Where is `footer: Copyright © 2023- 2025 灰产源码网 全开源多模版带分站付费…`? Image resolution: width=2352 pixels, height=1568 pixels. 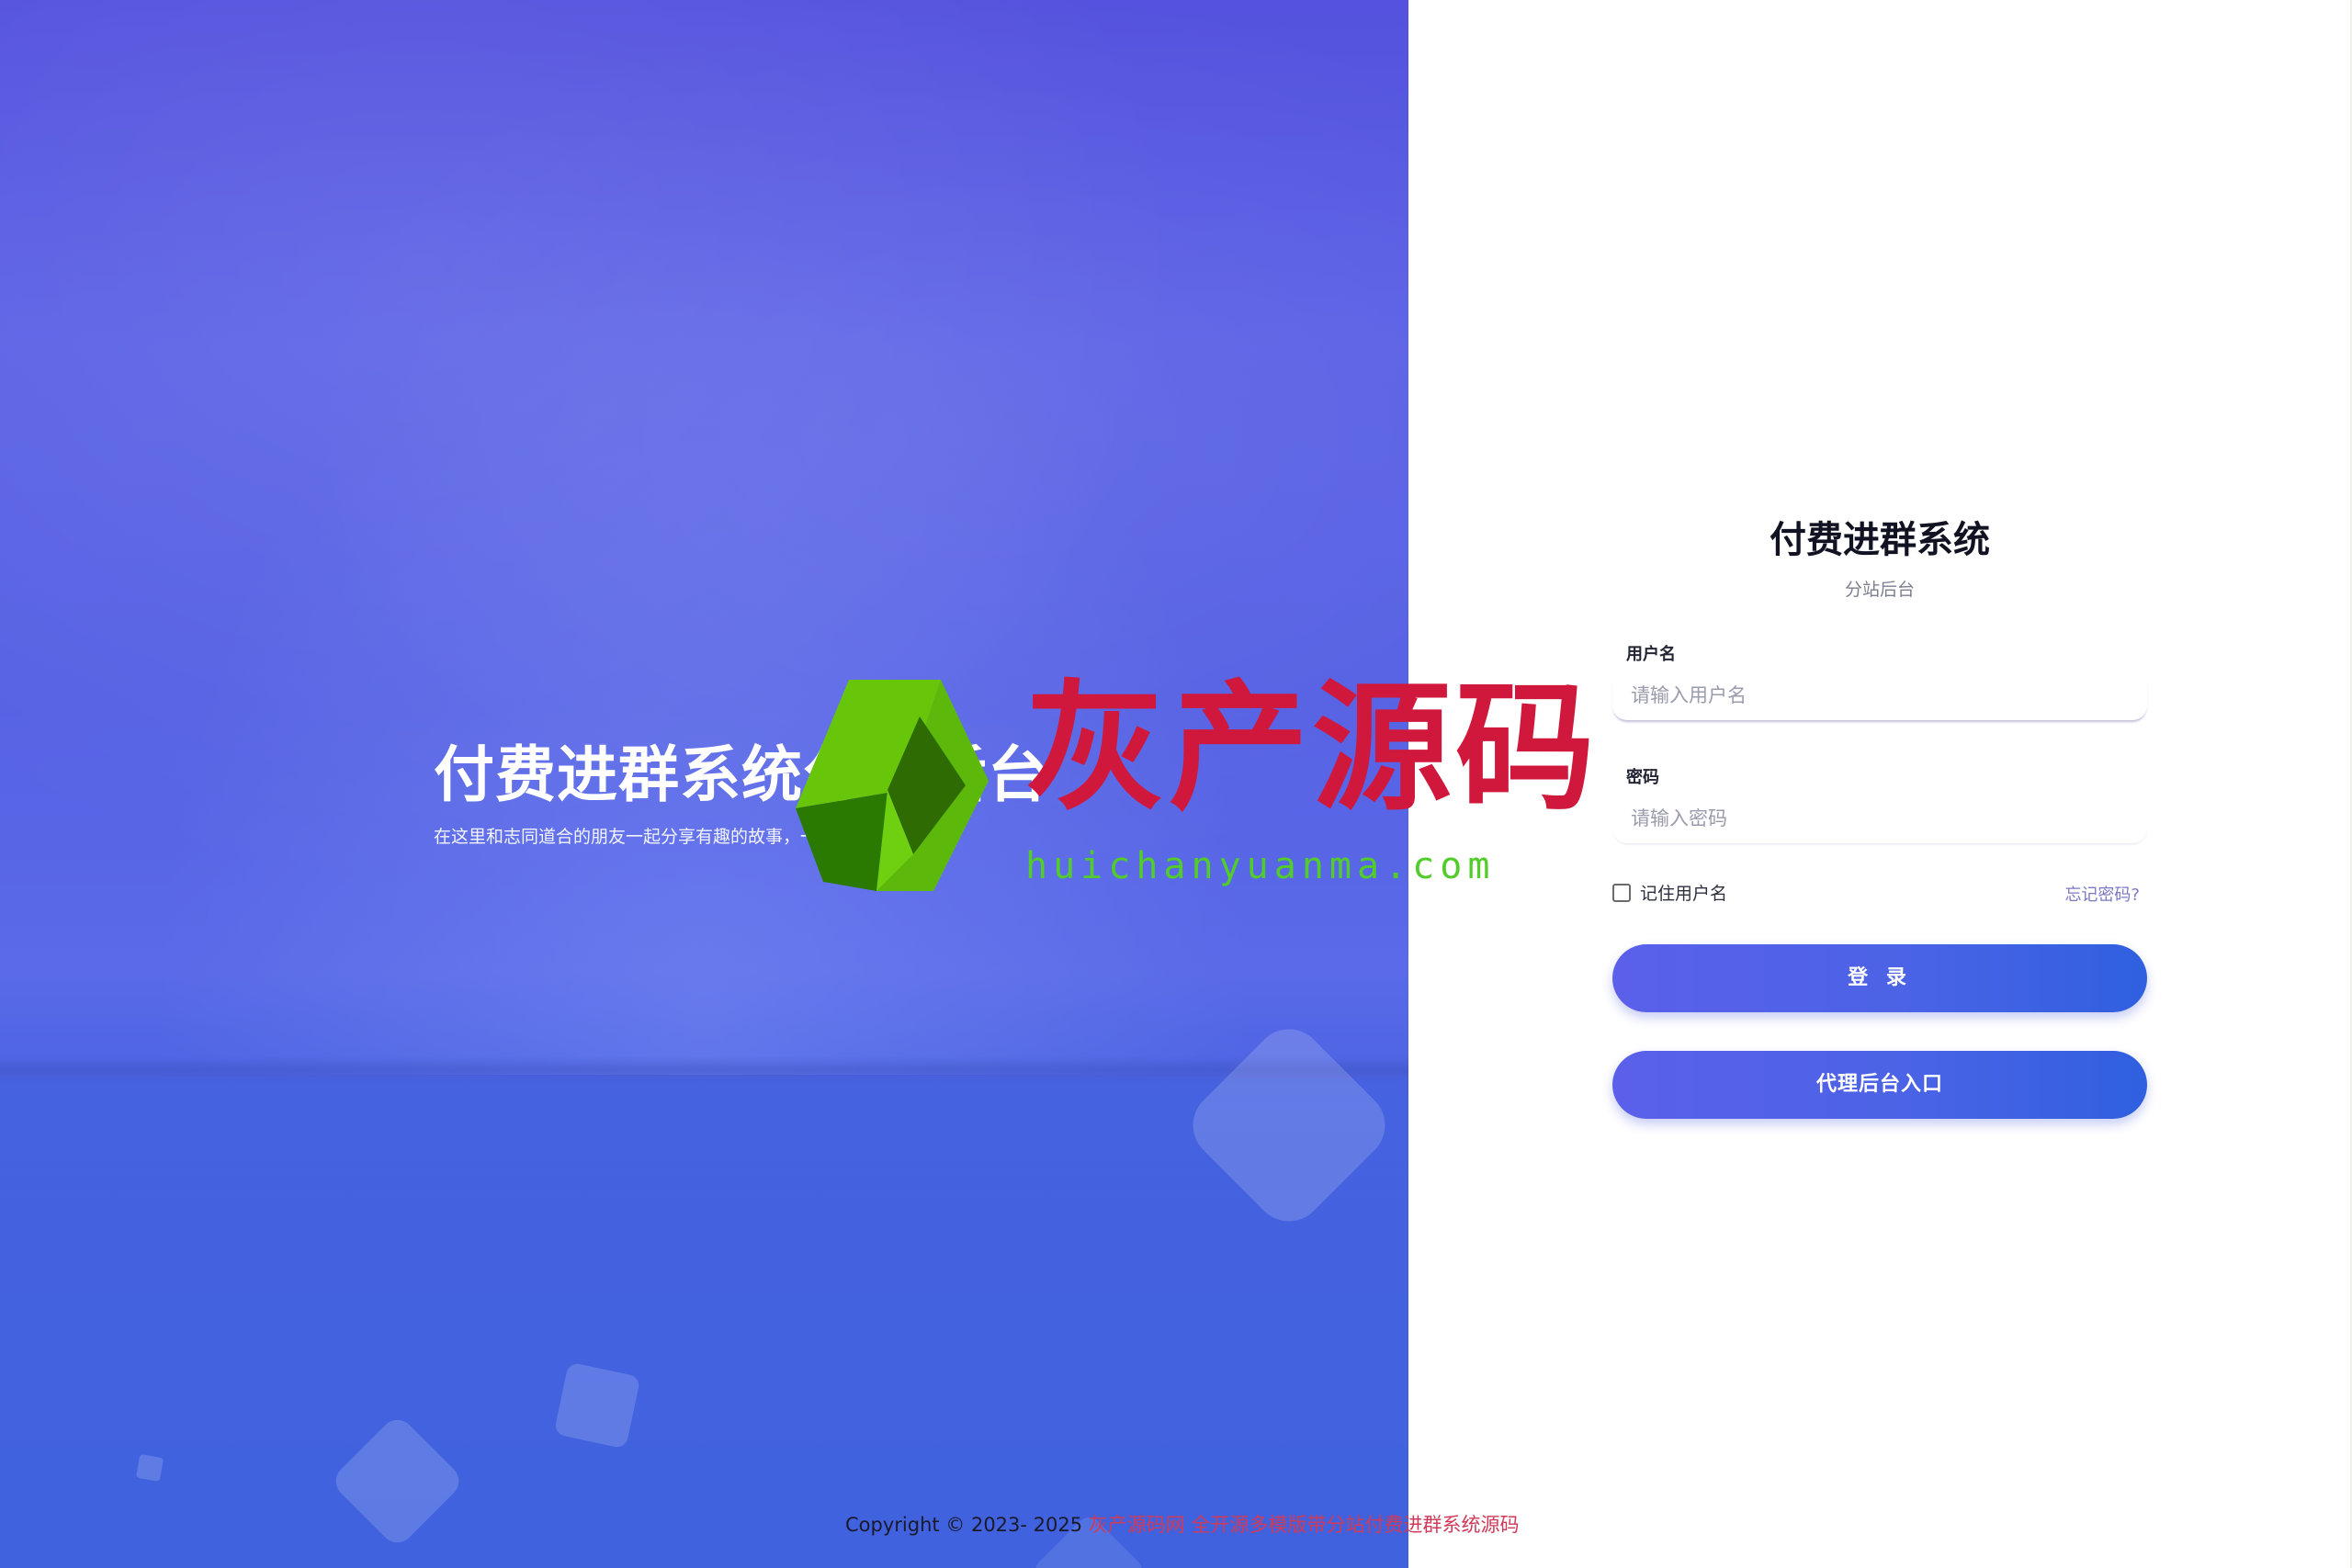
footer: Copyright © 2023- 2025 灰产源码网 全开源多模版带分站付费… is located at coordinates (1182, 1524).